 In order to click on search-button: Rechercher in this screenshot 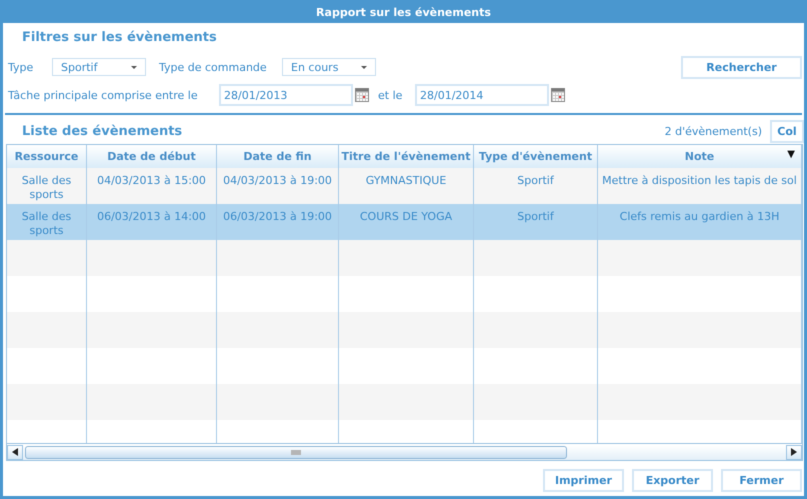, I will do `click(741, 67)`.